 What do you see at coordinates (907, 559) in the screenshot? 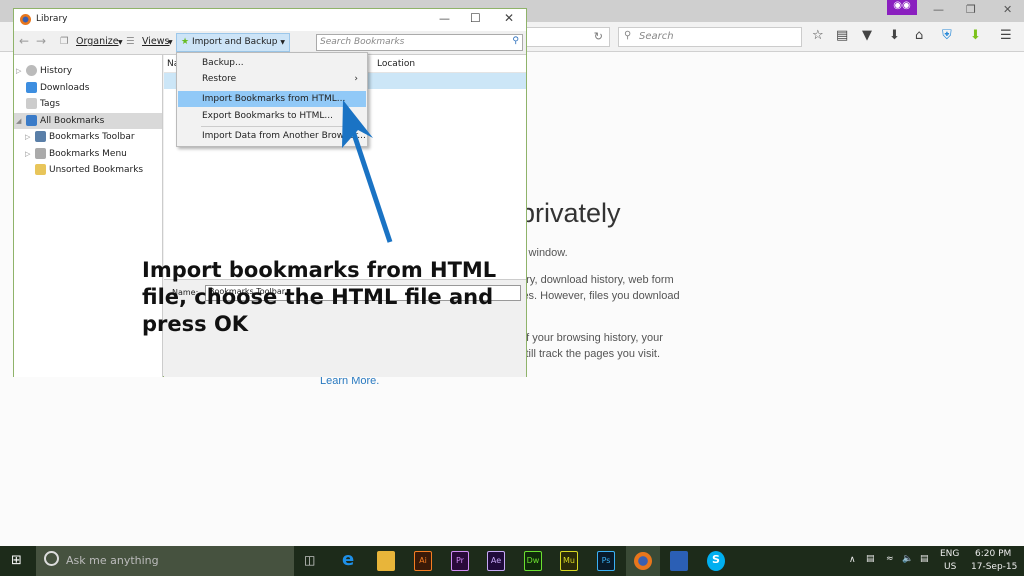
I see `volume-icon: 🔈` at bounding box center [907, 559].